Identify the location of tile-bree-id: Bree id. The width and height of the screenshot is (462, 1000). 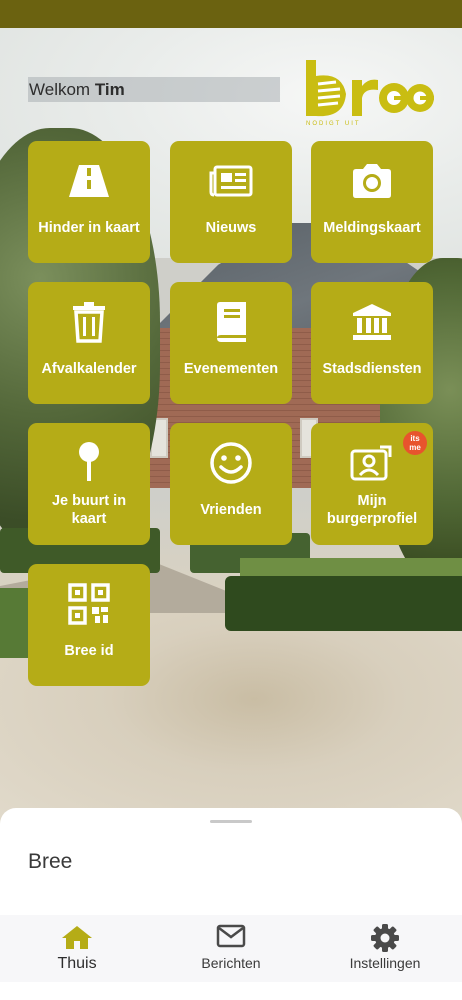
(89, 625).